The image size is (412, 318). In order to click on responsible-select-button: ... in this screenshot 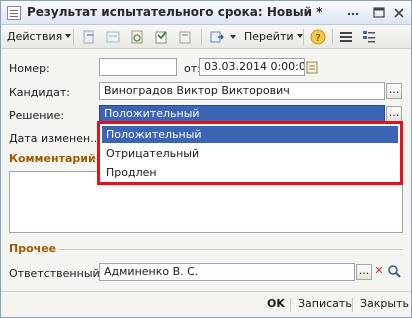, I will do `click(364, 272)`.